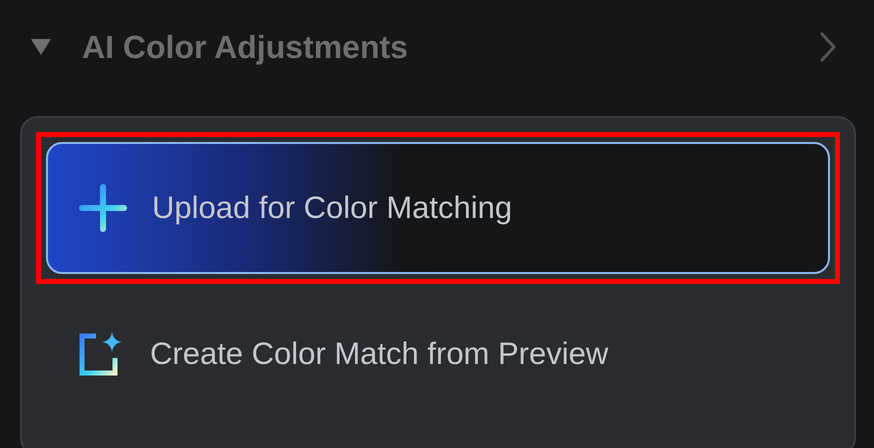  Describe the element at coordinates (245, 47) in the screenshot. I see `section-title: AI Color Adjustments` at that location.